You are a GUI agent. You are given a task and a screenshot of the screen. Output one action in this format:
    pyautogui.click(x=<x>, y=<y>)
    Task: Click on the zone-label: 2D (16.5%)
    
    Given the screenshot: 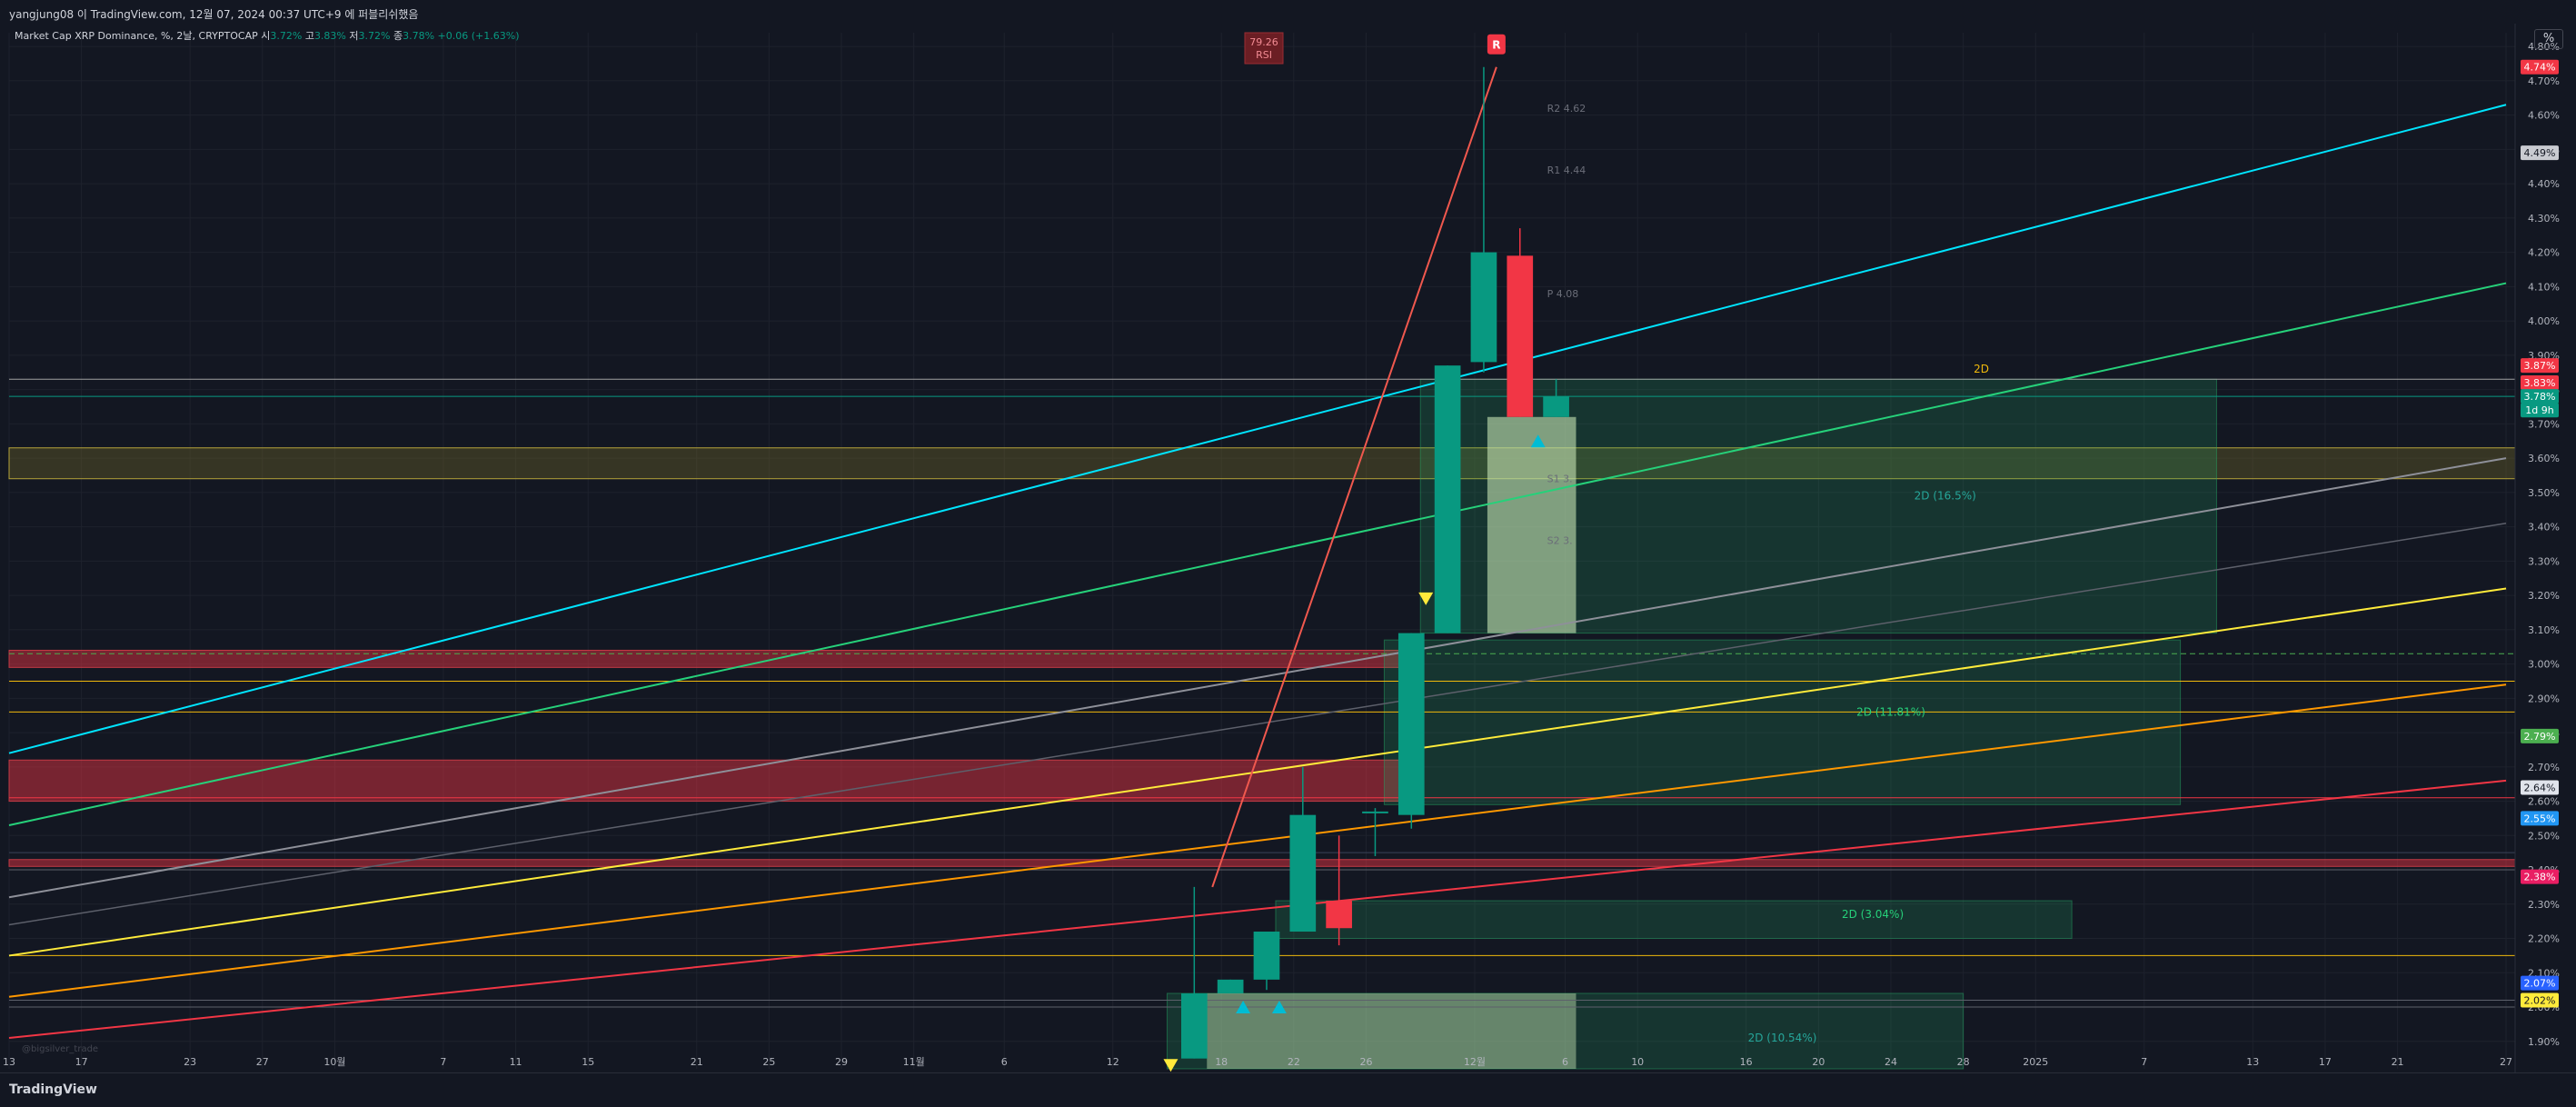 What is the action you would take?
    pyautogui.click(x=1946, y=496)
    